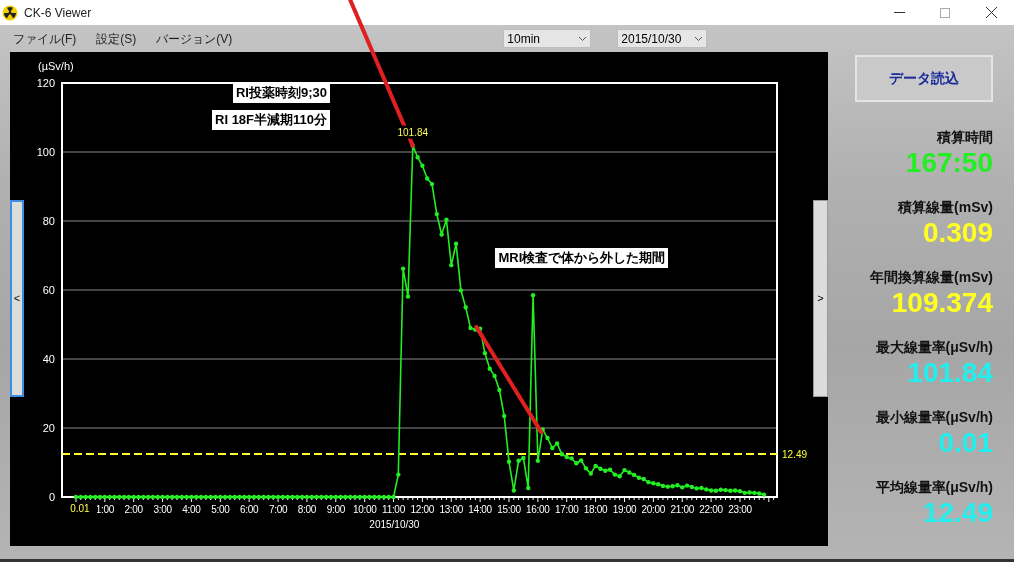  Describe the element at coordinates (281, 93) in the screenshot. I see `note-label: RI投薬時刻9;30` at that location.